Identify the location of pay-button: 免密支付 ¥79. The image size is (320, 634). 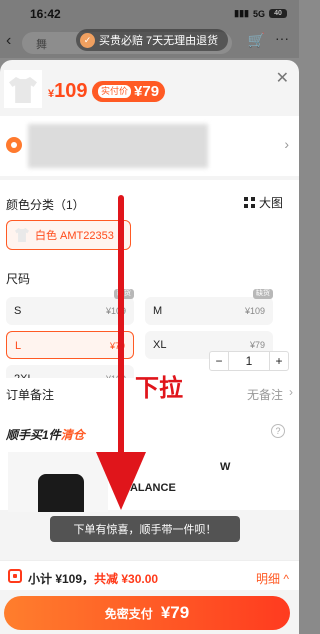
(147, 613).